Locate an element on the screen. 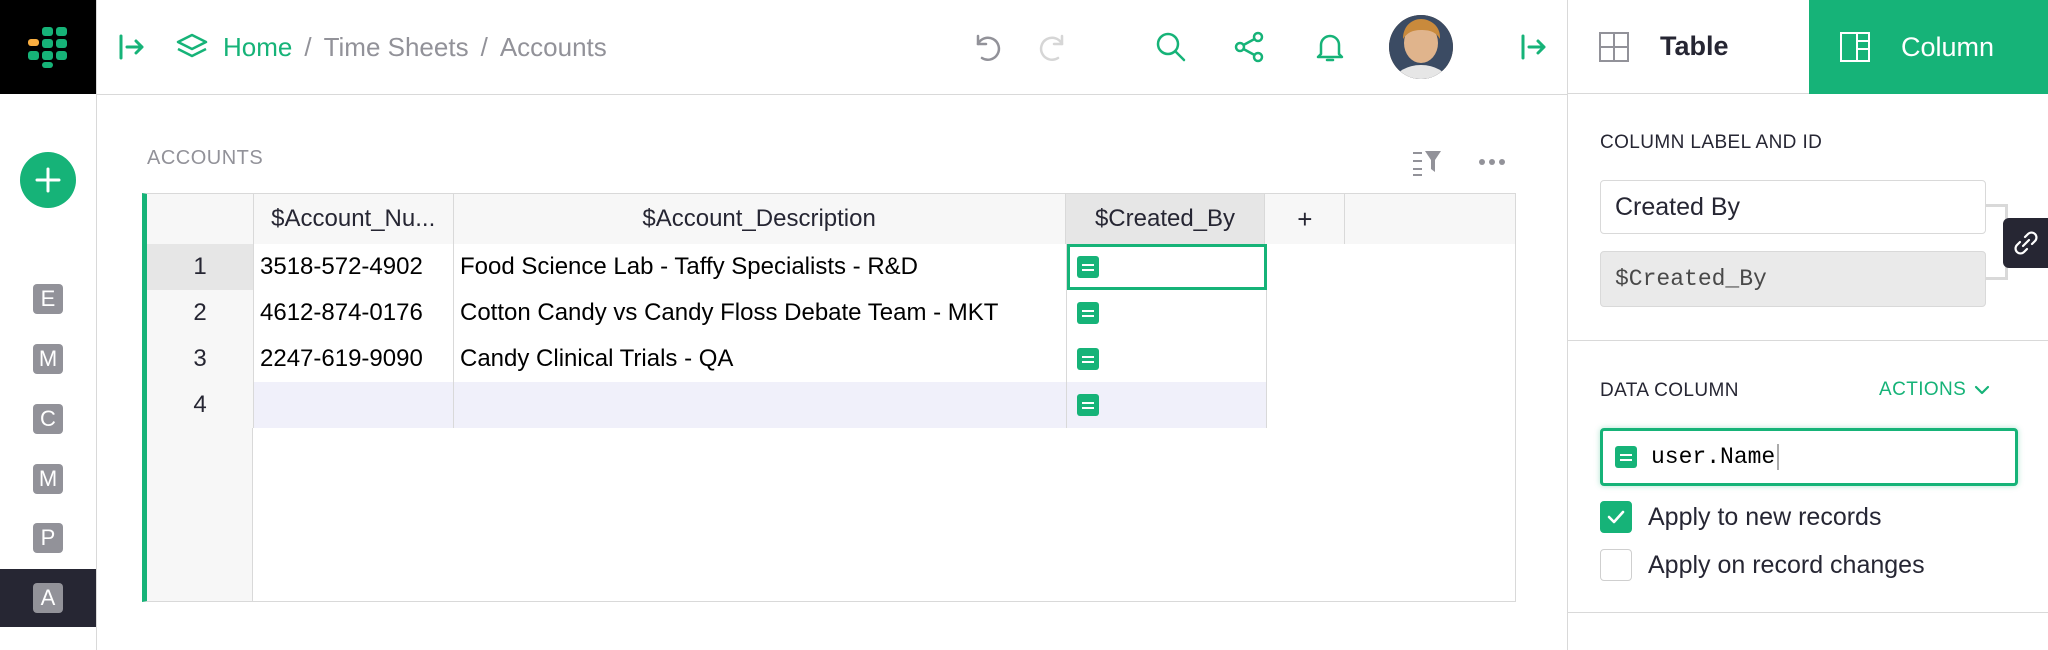 Image resolution: width=2048 pixels, height=650 pixels. collapse-left-panel-button is located at coordinates (132, 47).